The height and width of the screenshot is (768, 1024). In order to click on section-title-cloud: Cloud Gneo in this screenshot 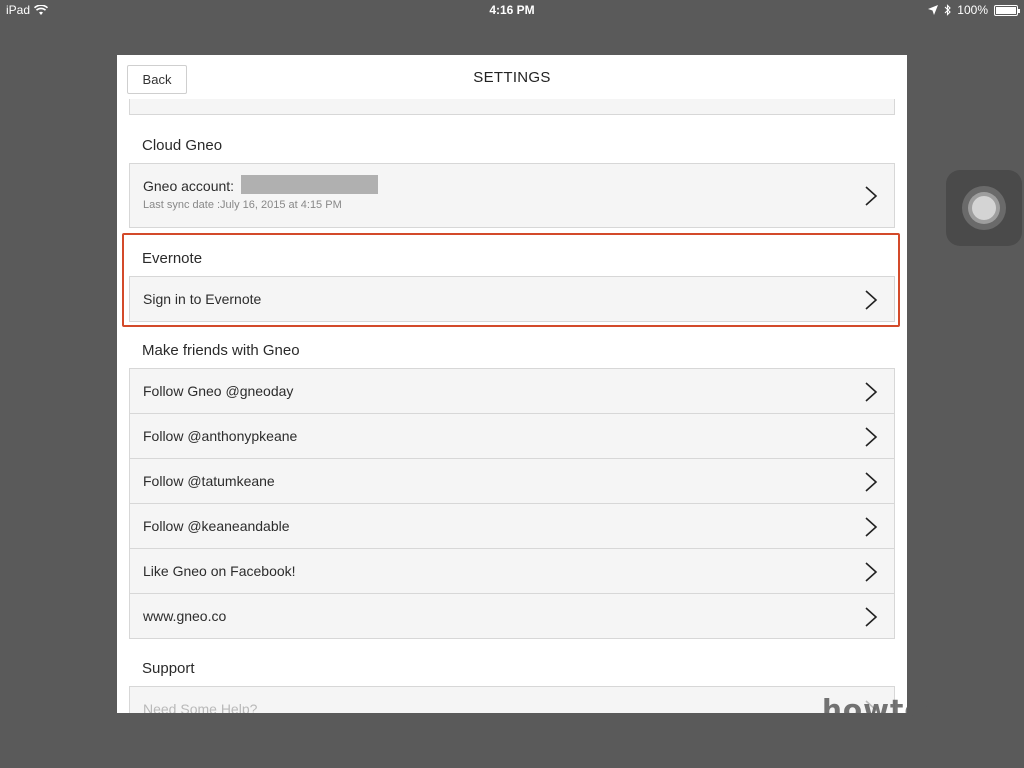, I will do `click(182, 145)`.